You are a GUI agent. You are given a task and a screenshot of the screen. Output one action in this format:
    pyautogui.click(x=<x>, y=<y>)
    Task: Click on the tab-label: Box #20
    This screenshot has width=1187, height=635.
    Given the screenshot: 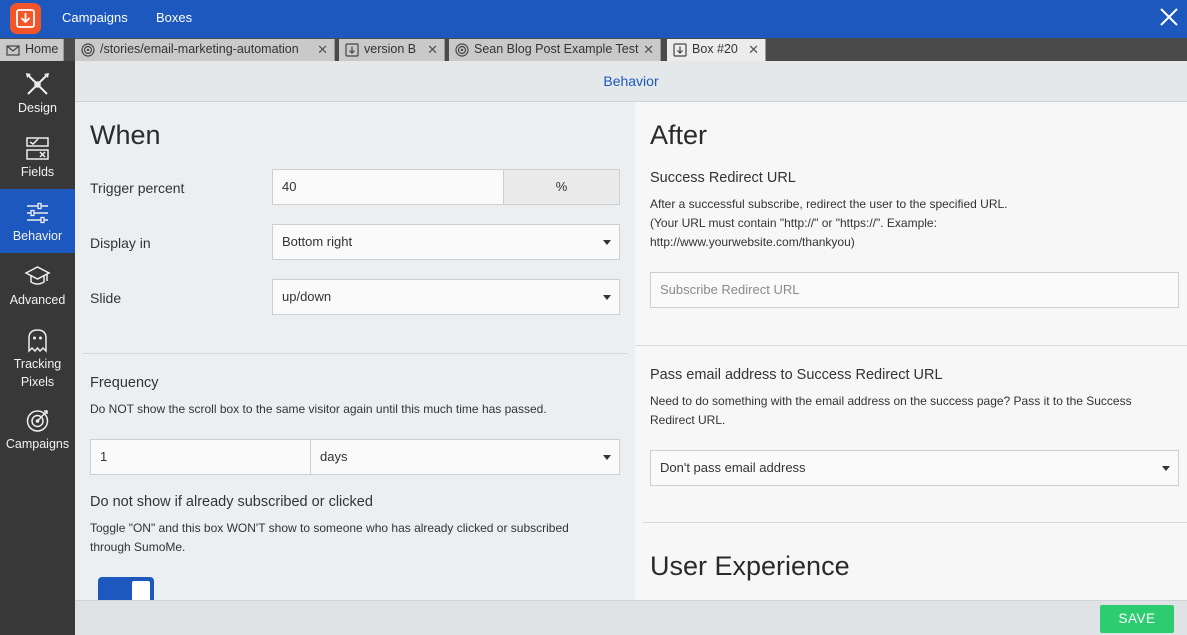 What is the action you would take?
    pyautogui.click(x=715, y=49)
    